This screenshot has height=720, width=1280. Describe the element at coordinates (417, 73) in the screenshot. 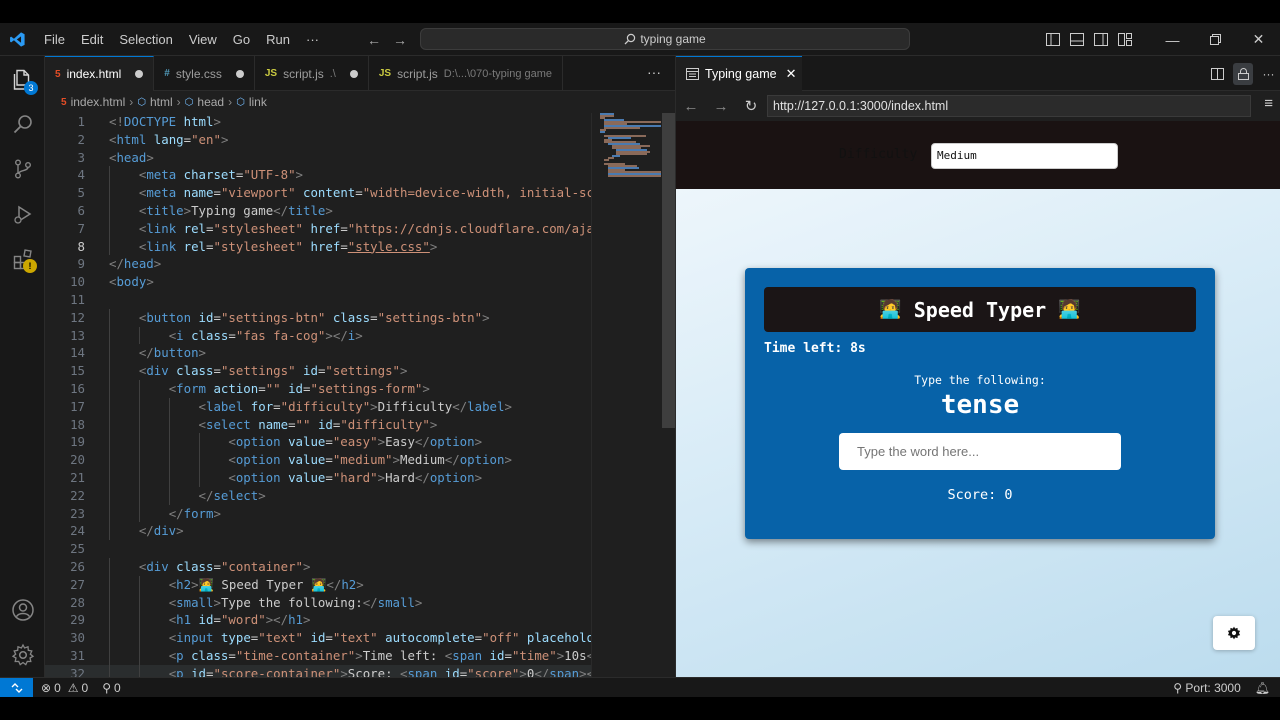

I see `tab-label: script.js` at that location.